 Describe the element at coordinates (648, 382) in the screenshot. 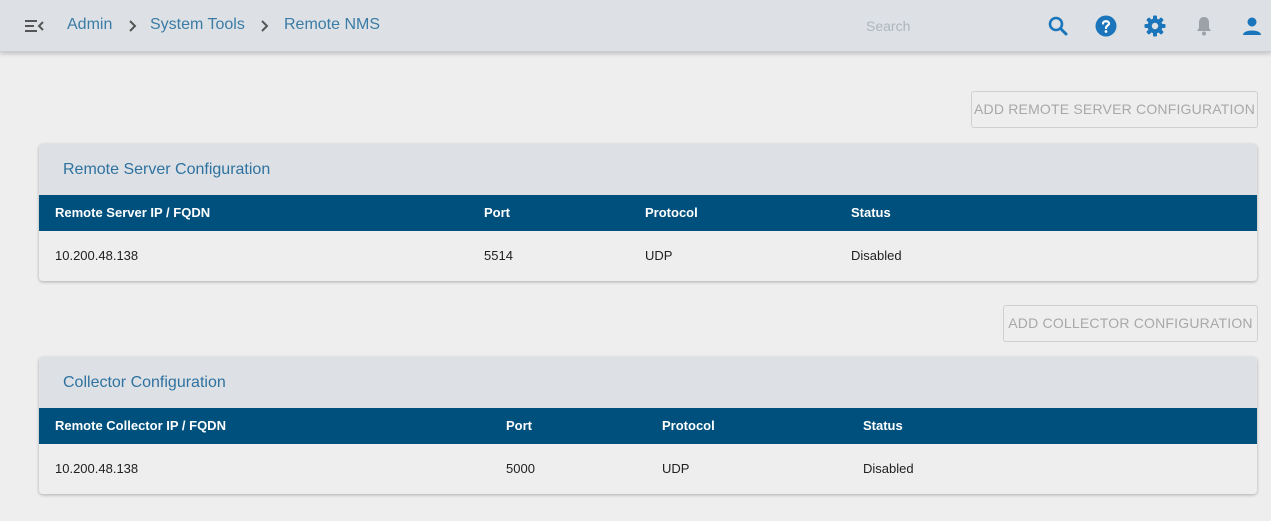

I see `card-title: Collector Configuration` at that location.